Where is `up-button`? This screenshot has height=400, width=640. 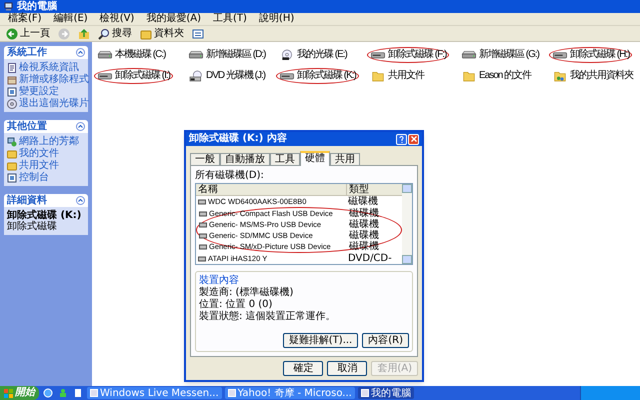 up-button is located at coordinates (84, 33).